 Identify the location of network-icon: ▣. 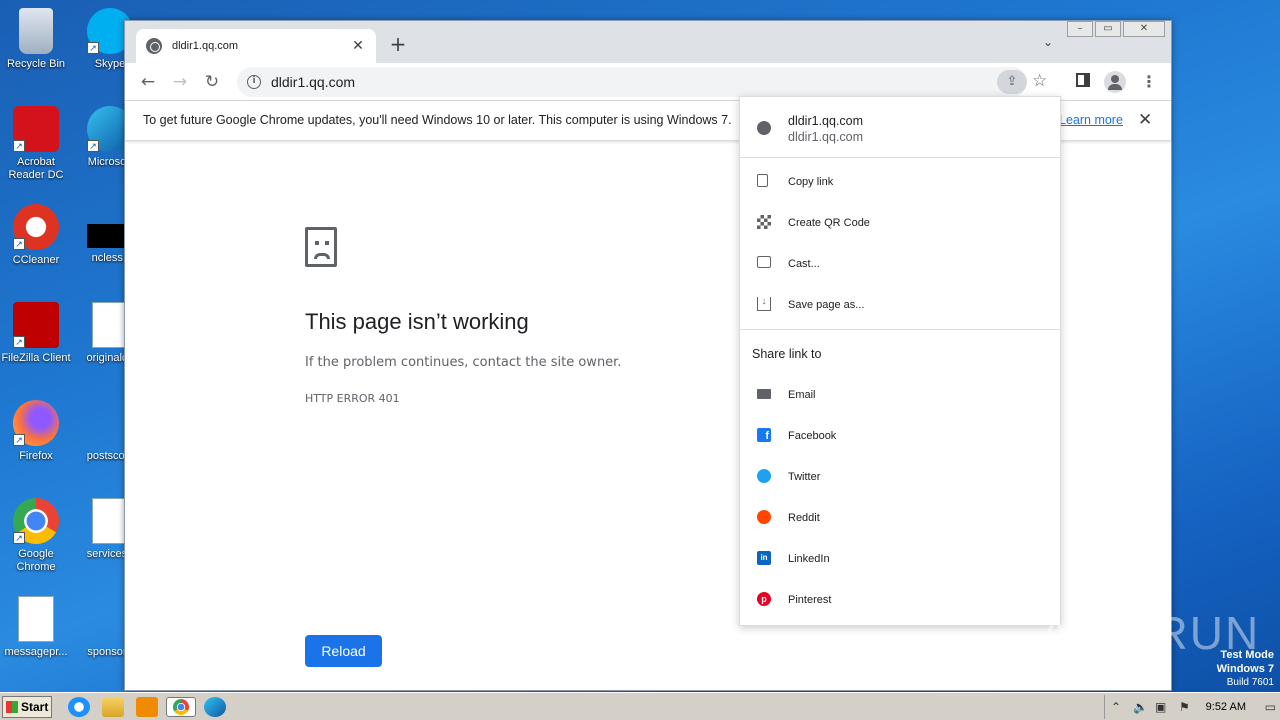
(1160, 707).